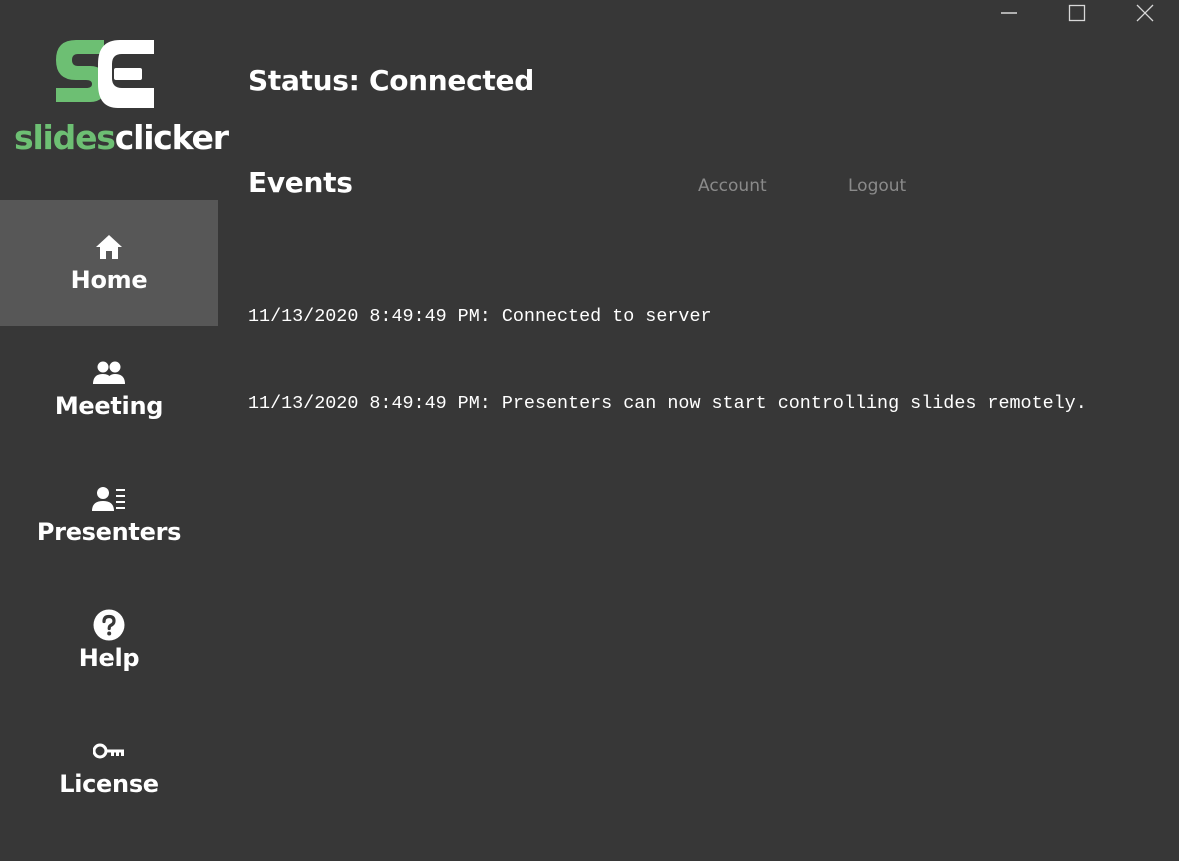 This screenshot has height=861, width=1179. Describe the element at coordinates (109, 784) in the screenshot. I see `sidebar-item-label: License` at that location.